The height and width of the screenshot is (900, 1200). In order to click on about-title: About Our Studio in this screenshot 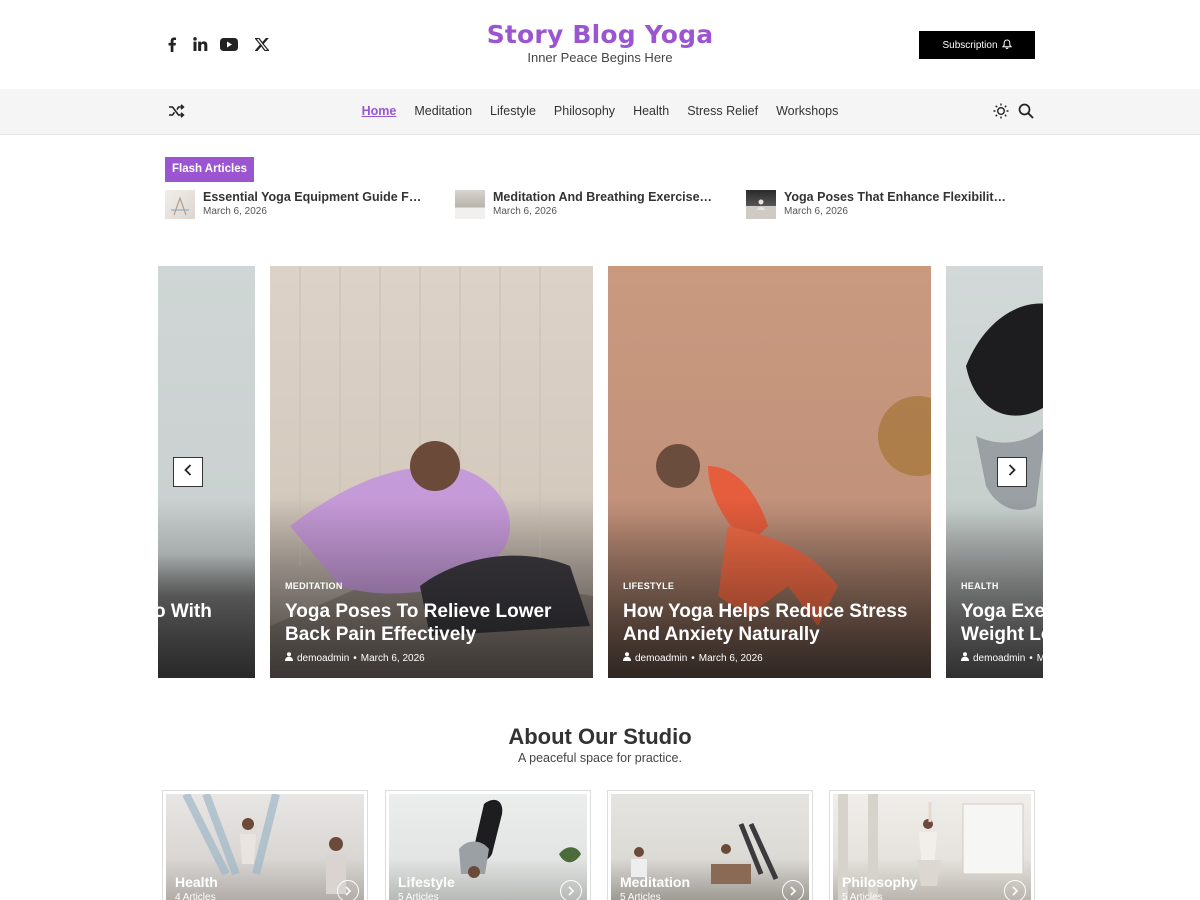, I will do `click(600, 736)`.